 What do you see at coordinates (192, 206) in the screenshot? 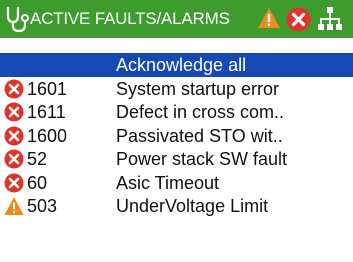
I see `fault-description: UnderVoltage Limit` at bounding box center [192, 206].